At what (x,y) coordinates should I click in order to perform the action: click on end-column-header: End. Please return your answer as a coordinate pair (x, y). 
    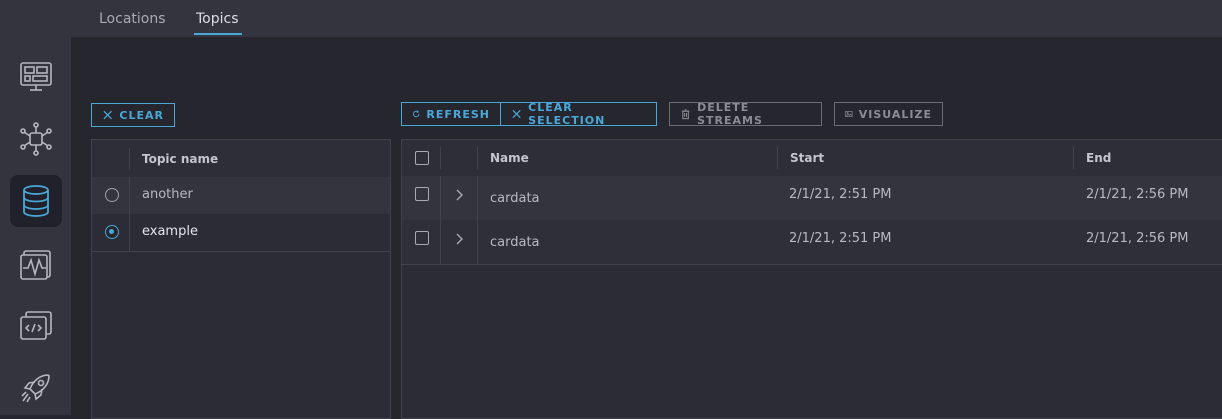
    Looking at the image, I should click on (1098, 158).